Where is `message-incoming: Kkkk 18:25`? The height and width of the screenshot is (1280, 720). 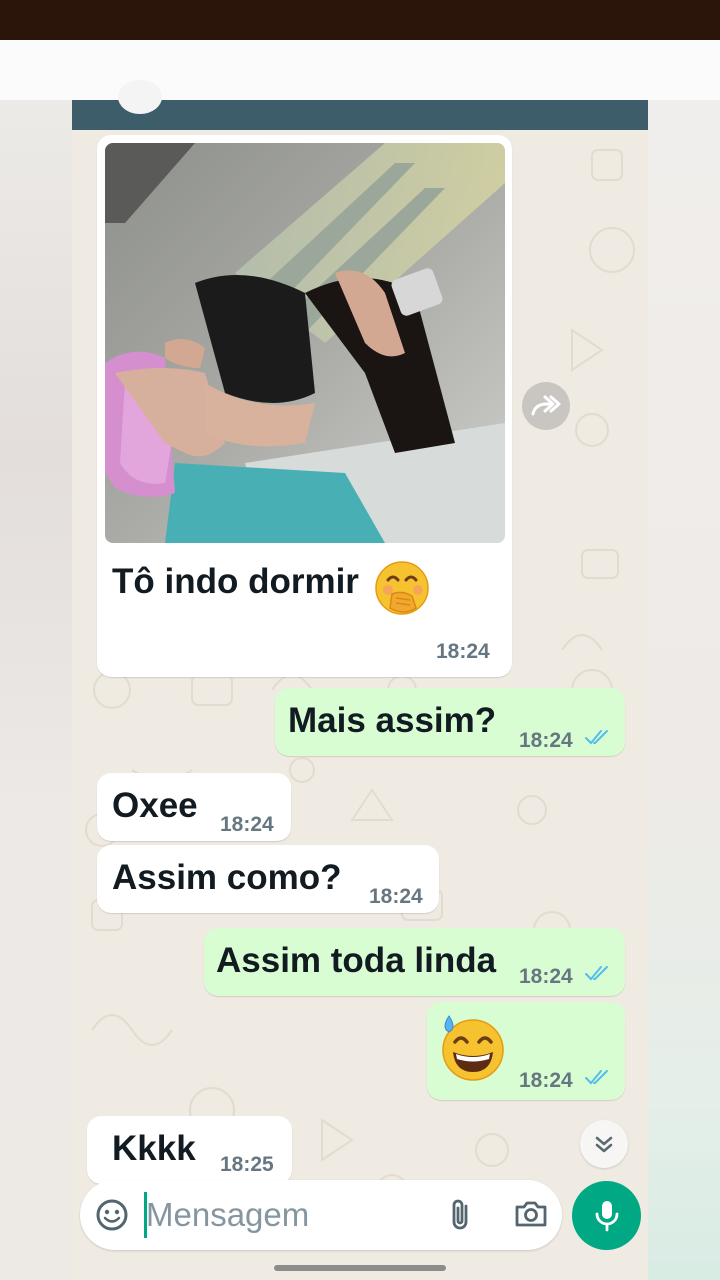
message-incoming: Kkkk 18:25 is located at coordinates (189, 1150).